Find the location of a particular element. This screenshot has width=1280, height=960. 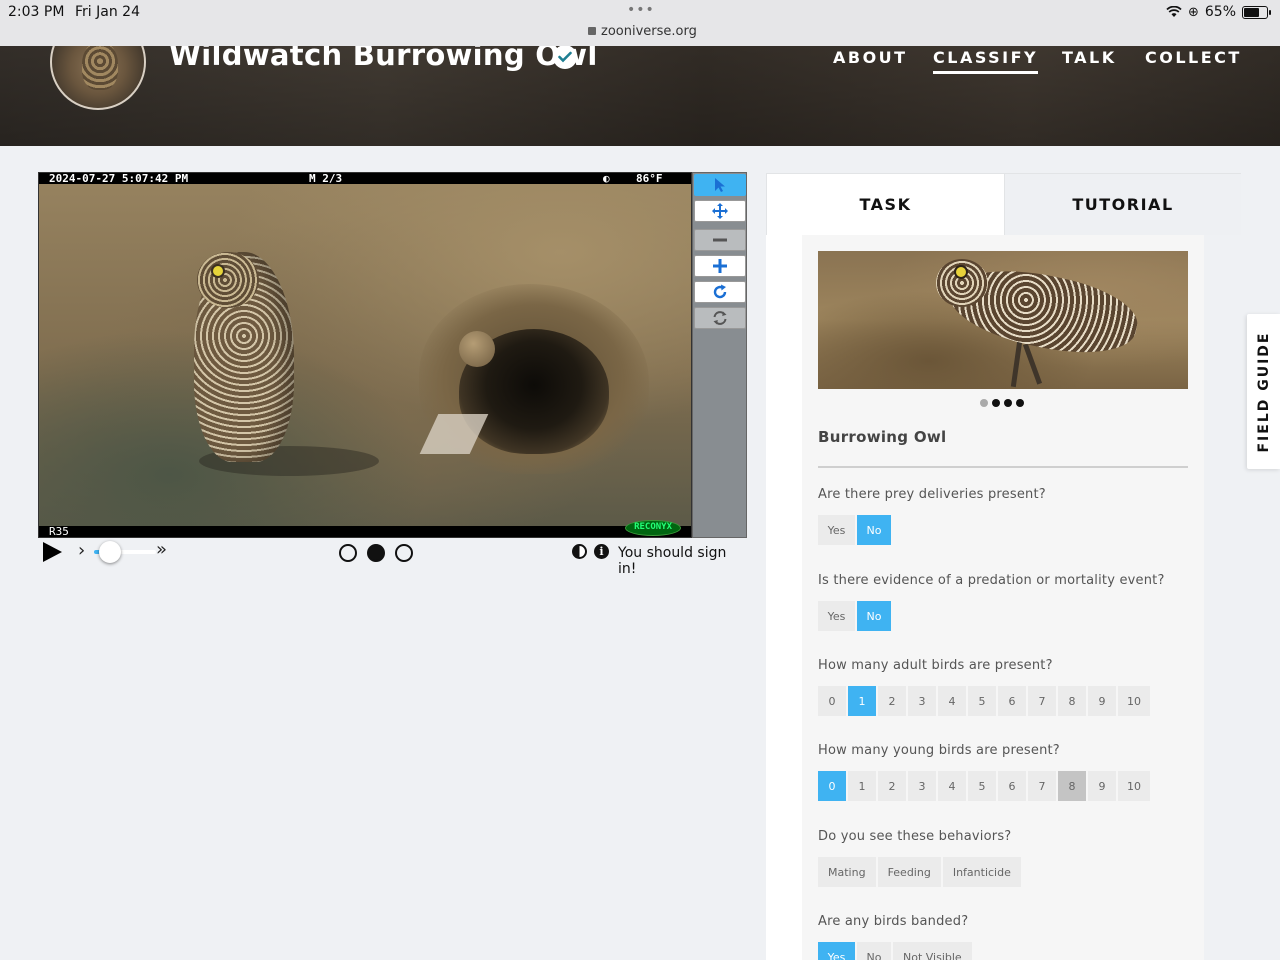

answer-young-3: 3 is located at coordinates (922, 786).